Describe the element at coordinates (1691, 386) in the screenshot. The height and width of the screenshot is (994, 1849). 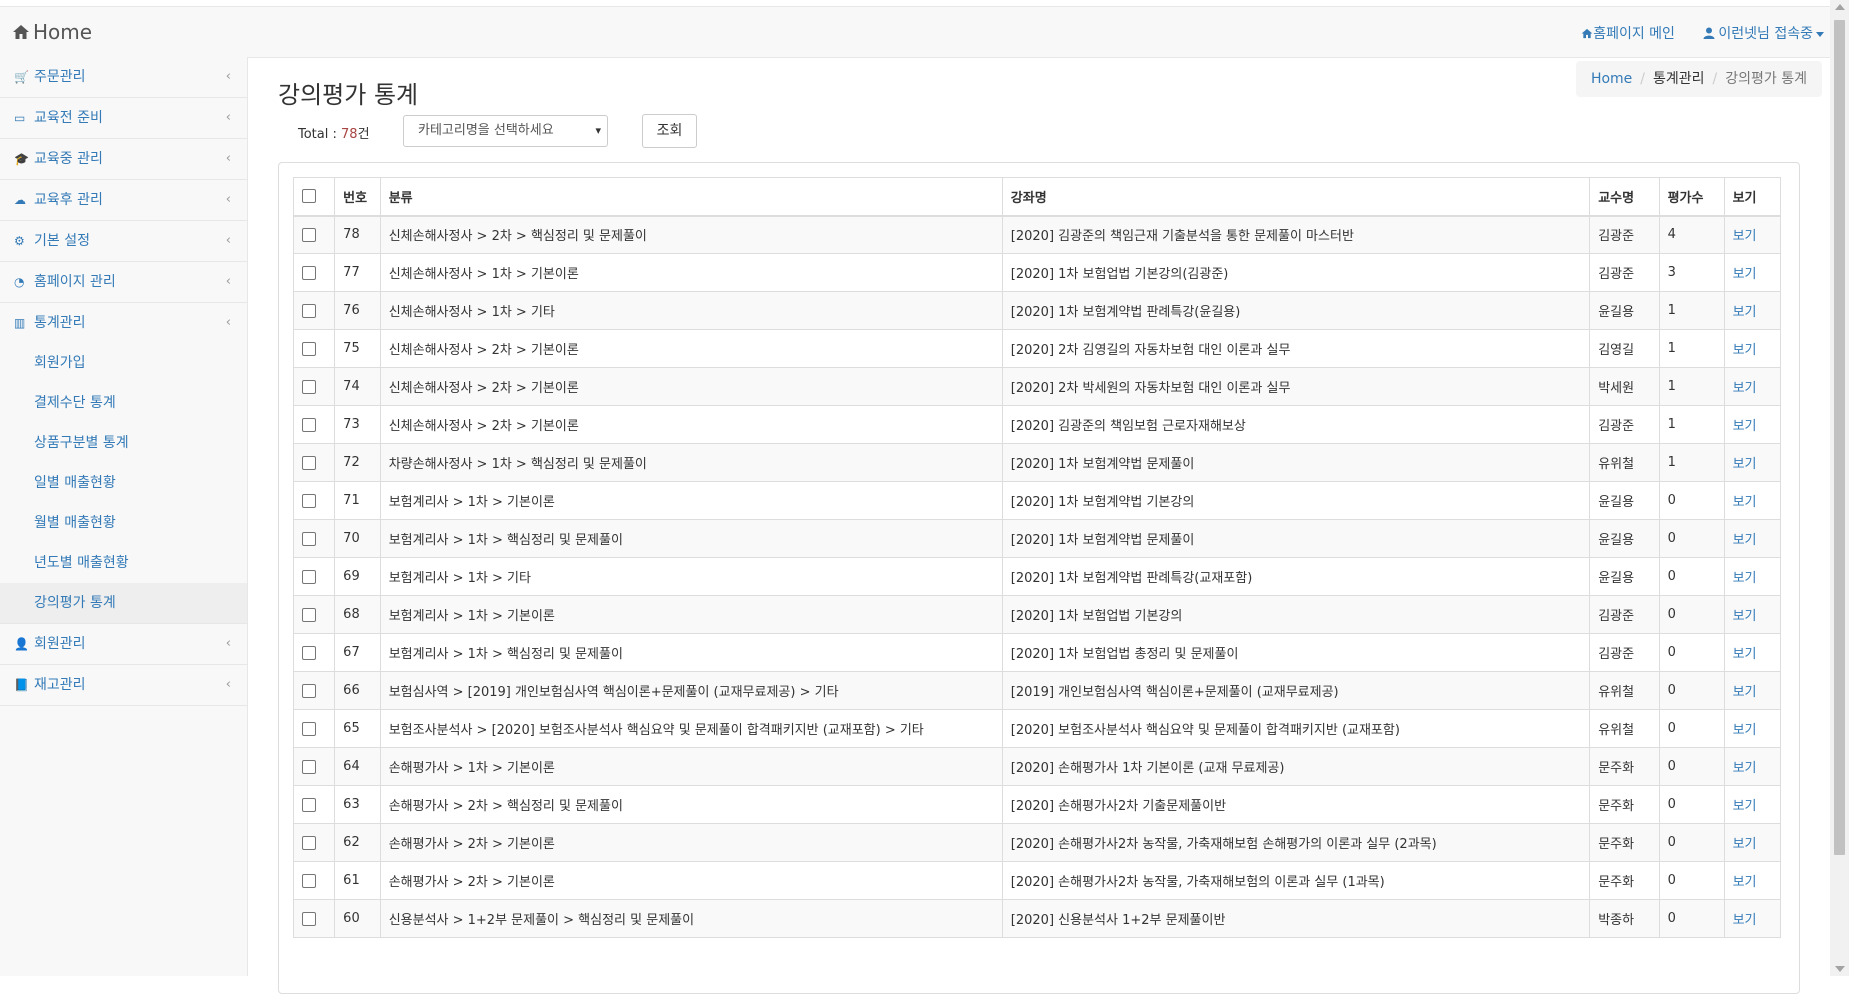
I see `cell-eval-count: 1` at that location.